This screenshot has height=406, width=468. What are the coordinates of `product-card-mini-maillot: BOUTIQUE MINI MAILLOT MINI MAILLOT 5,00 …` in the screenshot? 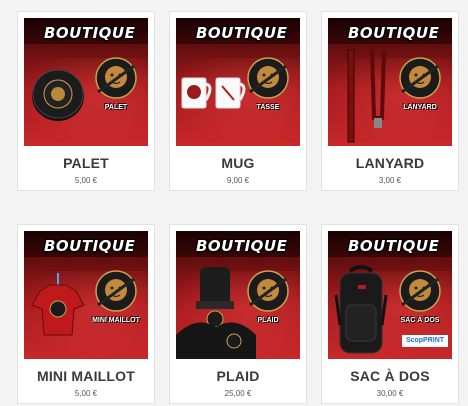 It's located at (86, 314).